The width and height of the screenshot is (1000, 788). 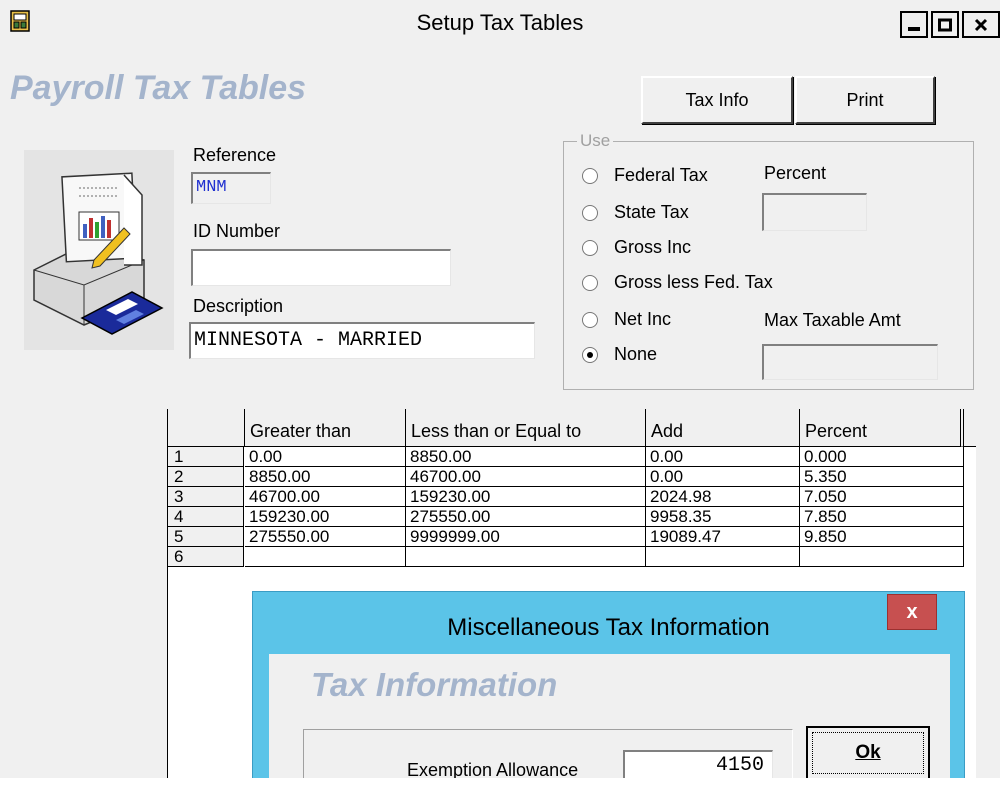 What do you see at coordinates (590, 355) in the screenshot?
I see `radio-none` at bounding box center [590, 355].